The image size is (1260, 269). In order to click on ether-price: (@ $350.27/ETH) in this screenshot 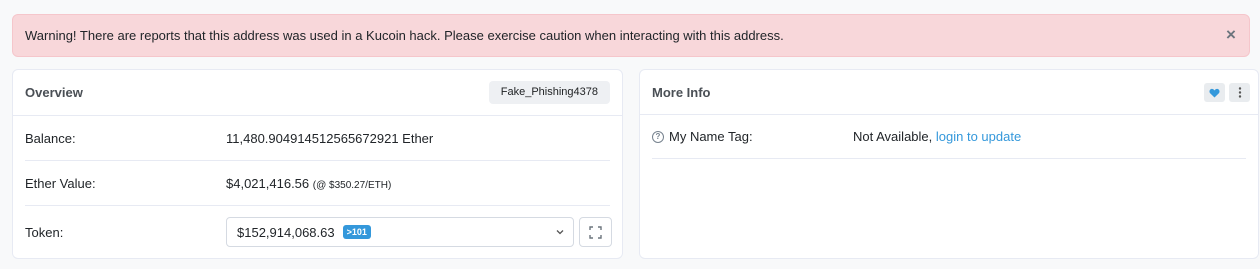, I will do `click(352, 185)`.